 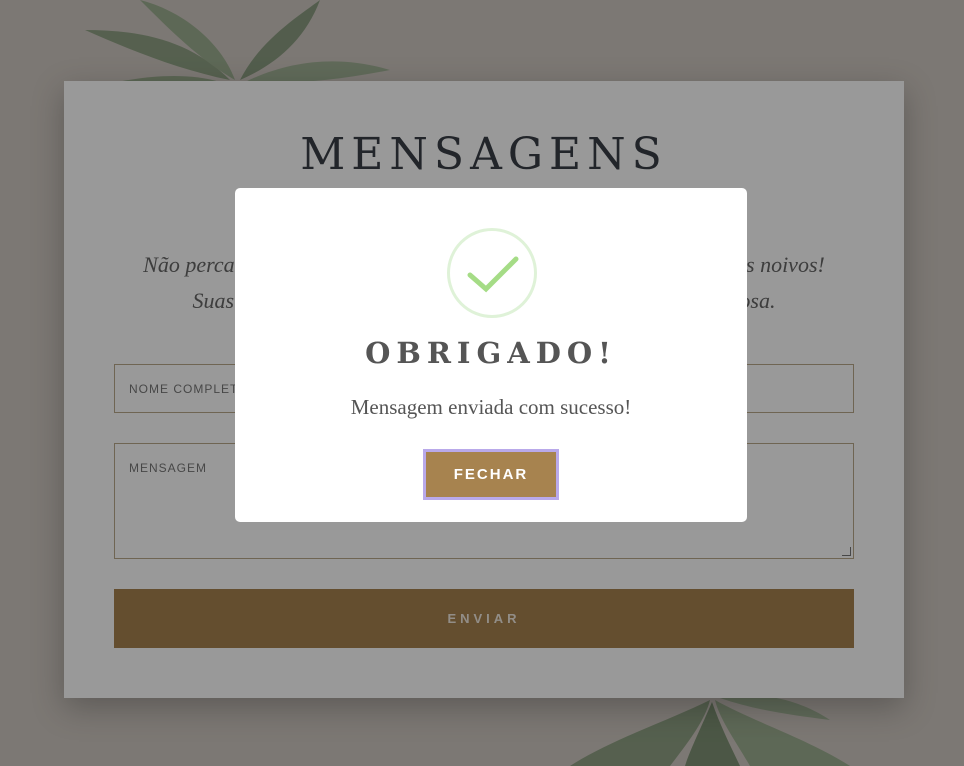 I want to click on modal-message: Mensagem enviada com sucesso!, so click(x=491, y=407).